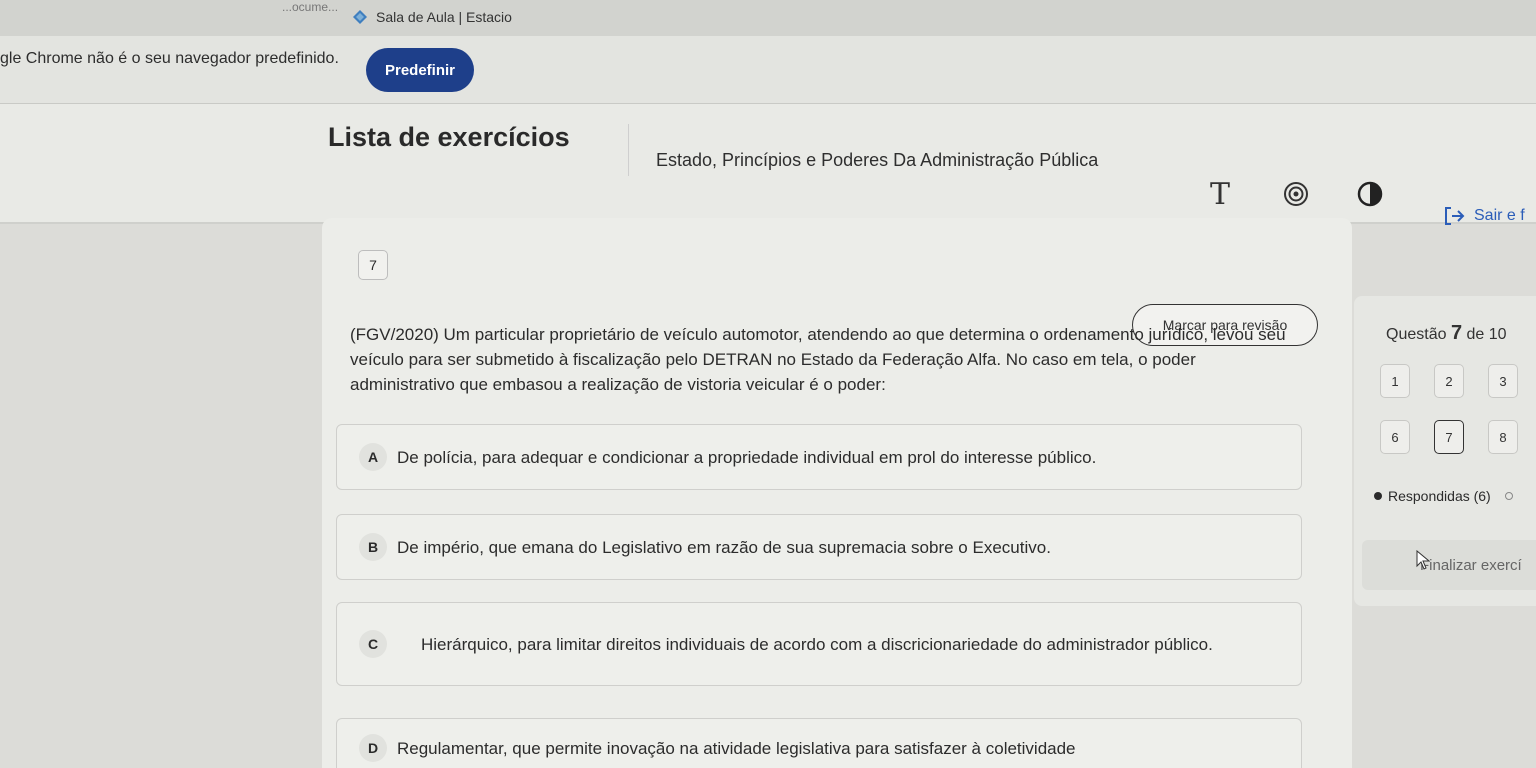  I want to click on set-default-button: Predefinir, so click(420, 70).